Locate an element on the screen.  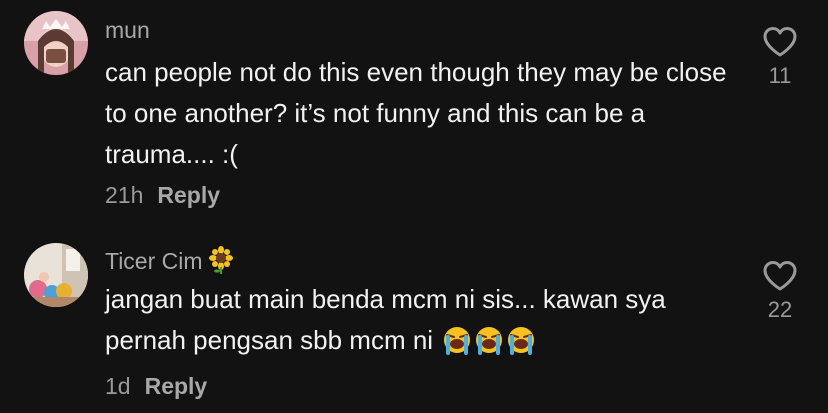
comment-meta: 21h Reply is located at coordinates (162, 195).